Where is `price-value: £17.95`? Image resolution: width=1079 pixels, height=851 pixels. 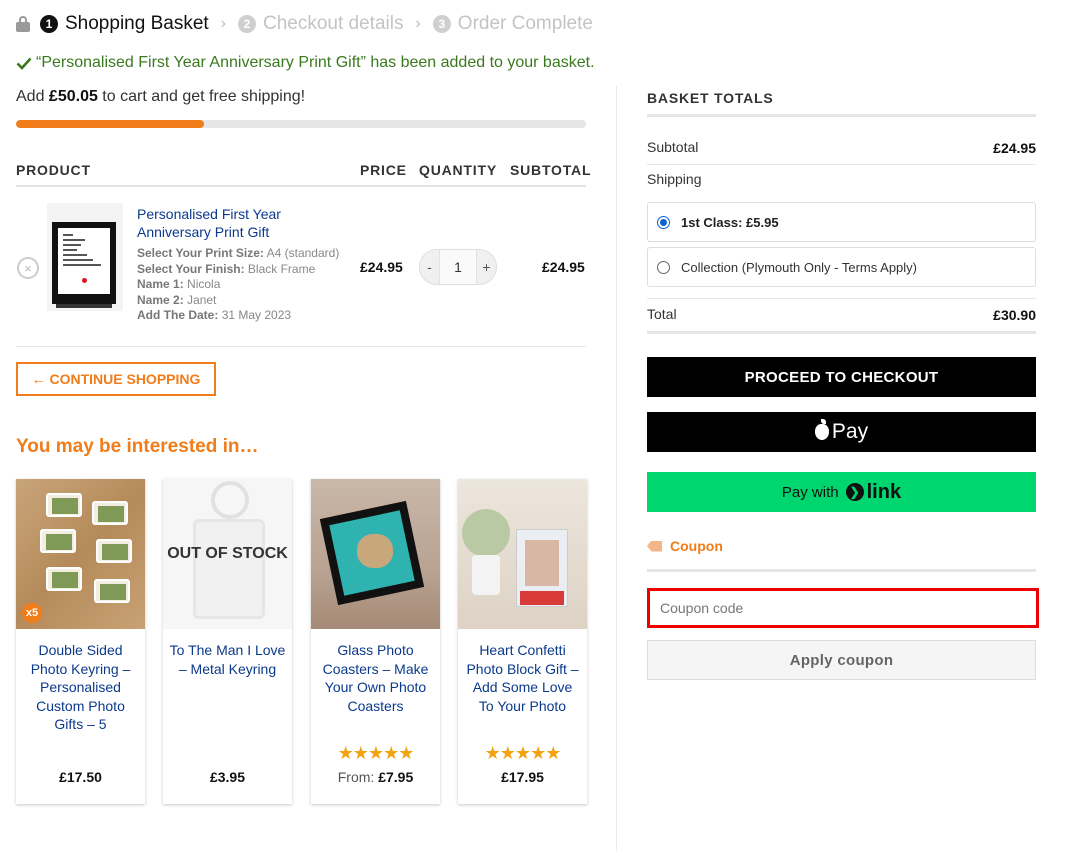 price-value: £17.95 is located at coordinates (522, 777).